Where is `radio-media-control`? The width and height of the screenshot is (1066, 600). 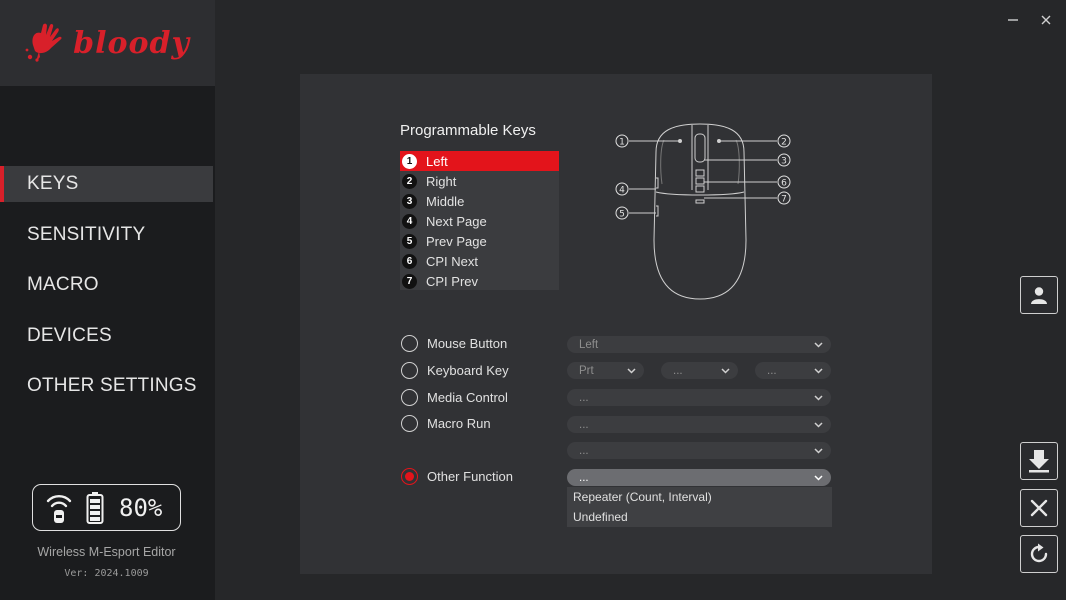 radio-media-control is located at coordinates (409, 397).